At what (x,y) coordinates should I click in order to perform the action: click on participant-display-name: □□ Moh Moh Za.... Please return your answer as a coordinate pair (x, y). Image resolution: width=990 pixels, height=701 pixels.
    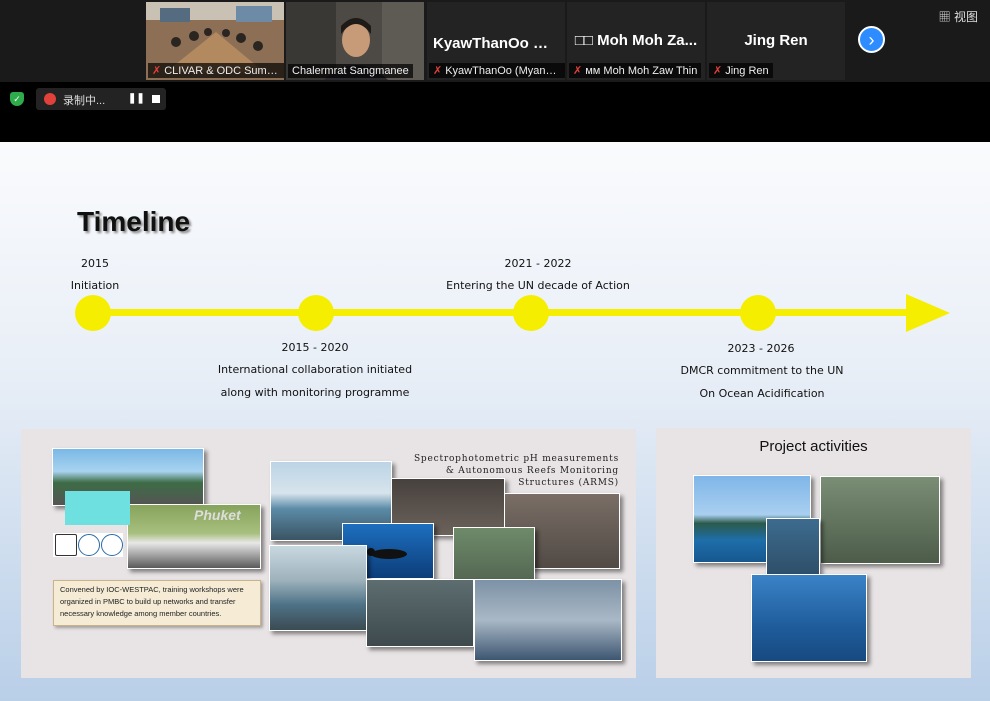
    Looking at the image, I should click on (636, 40).